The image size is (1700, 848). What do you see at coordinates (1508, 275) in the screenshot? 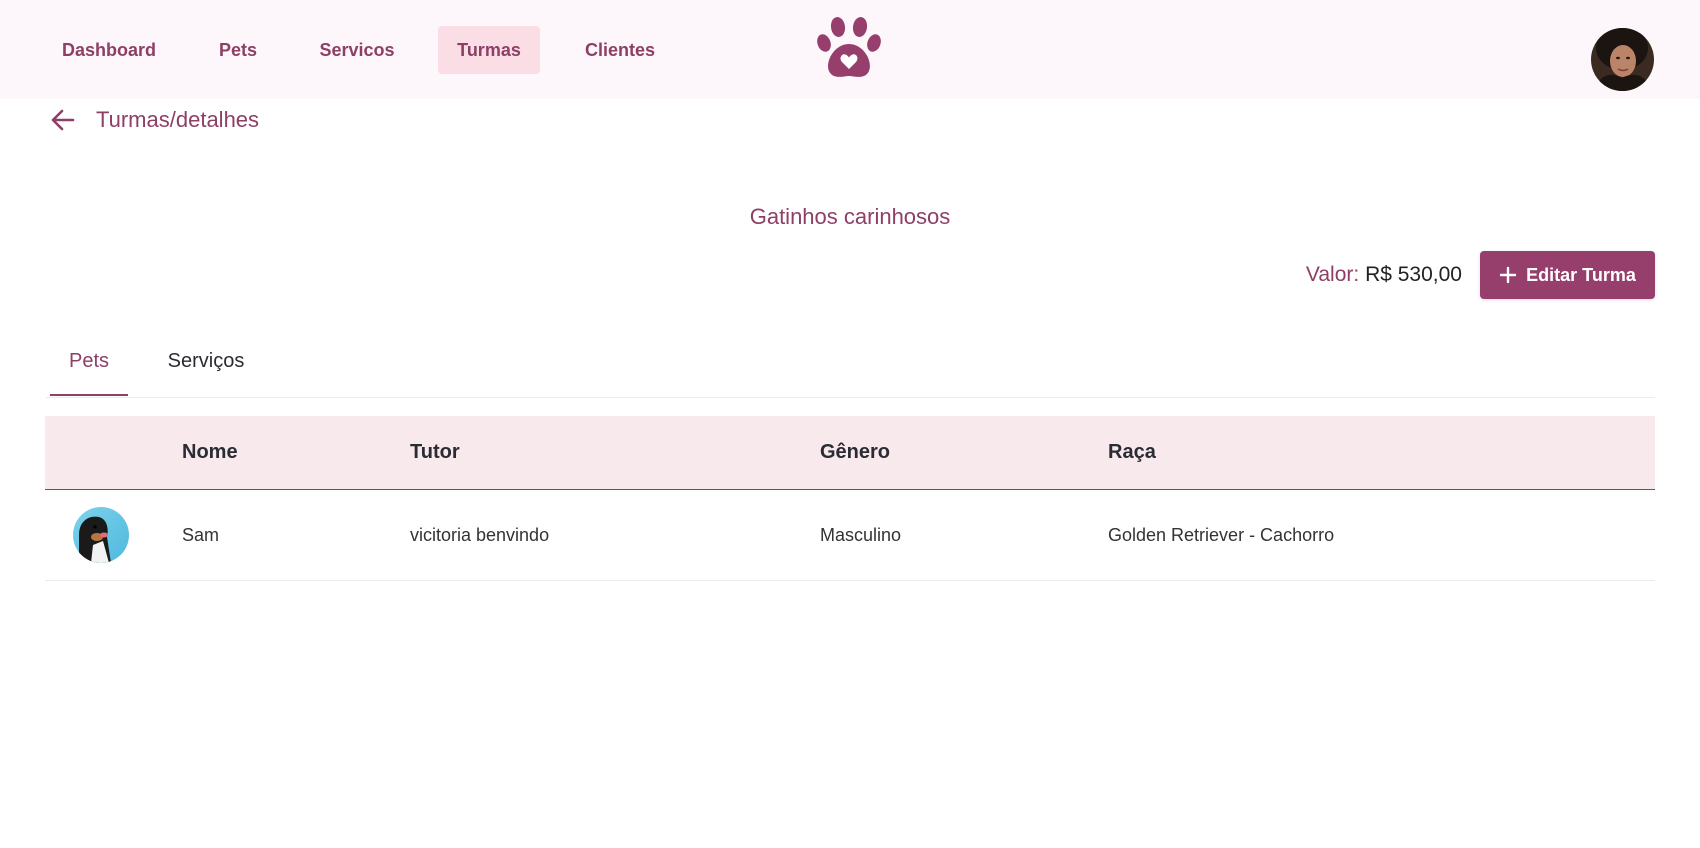
I see `plus-icon` at bounding box center [1508, 275].